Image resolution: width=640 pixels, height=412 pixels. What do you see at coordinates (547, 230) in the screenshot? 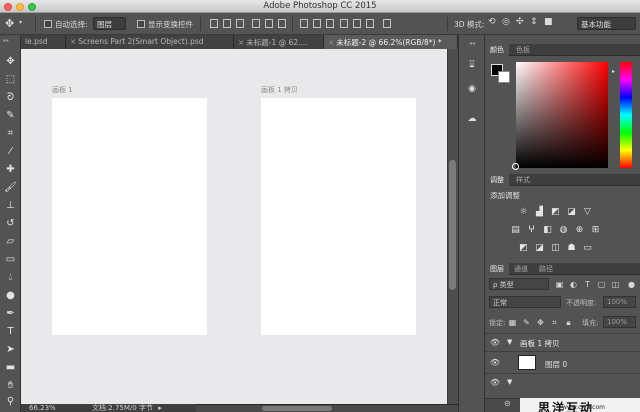
I see `black-white-icon: ◧` at bounding box center [547, 230].